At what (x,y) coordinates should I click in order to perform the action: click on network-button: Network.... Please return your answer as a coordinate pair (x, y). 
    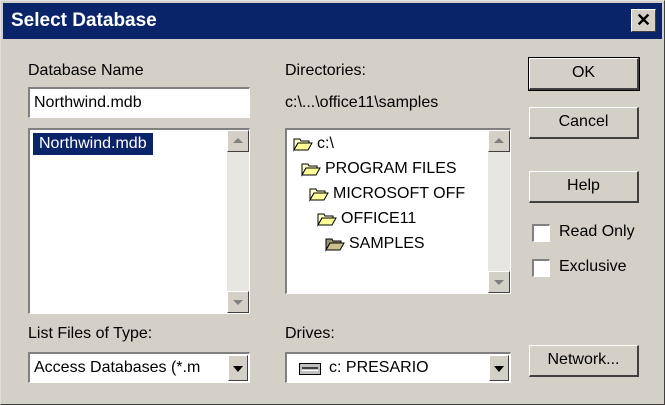
    Looking at the image, I should click on (584, 361).